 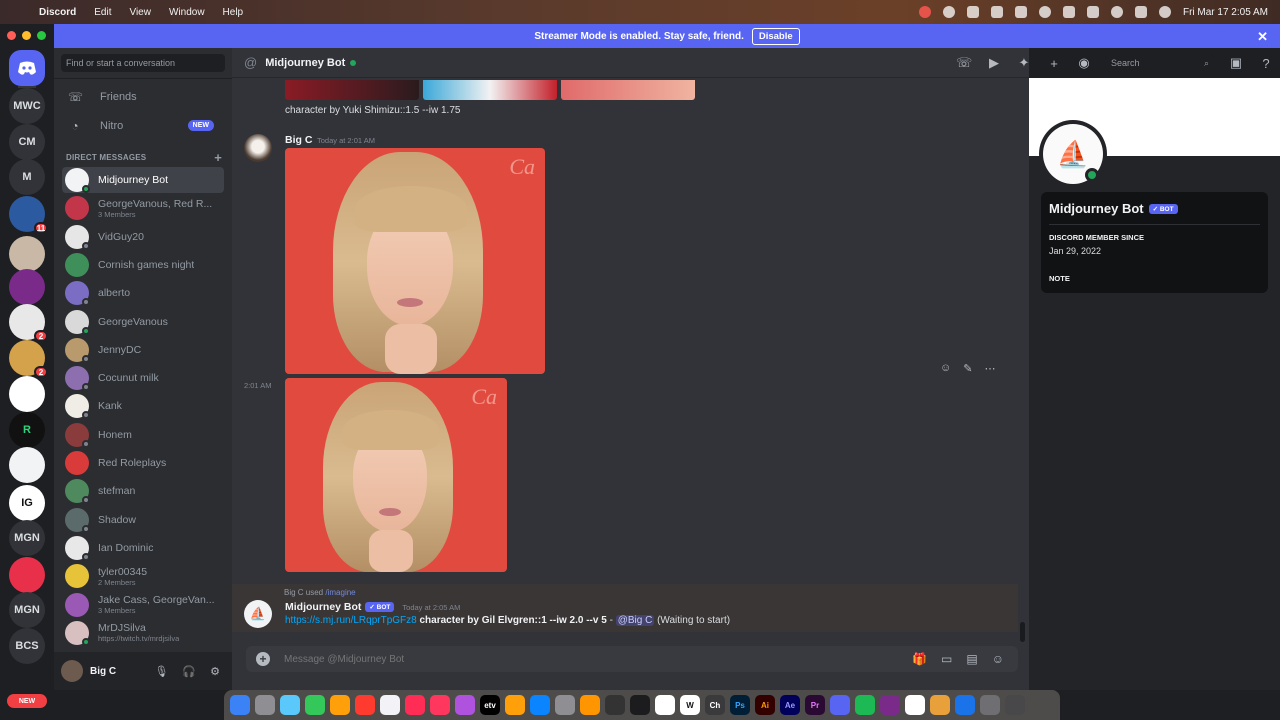 I want to click on dock-app-icon: Ae, so click(x=790, y=705).